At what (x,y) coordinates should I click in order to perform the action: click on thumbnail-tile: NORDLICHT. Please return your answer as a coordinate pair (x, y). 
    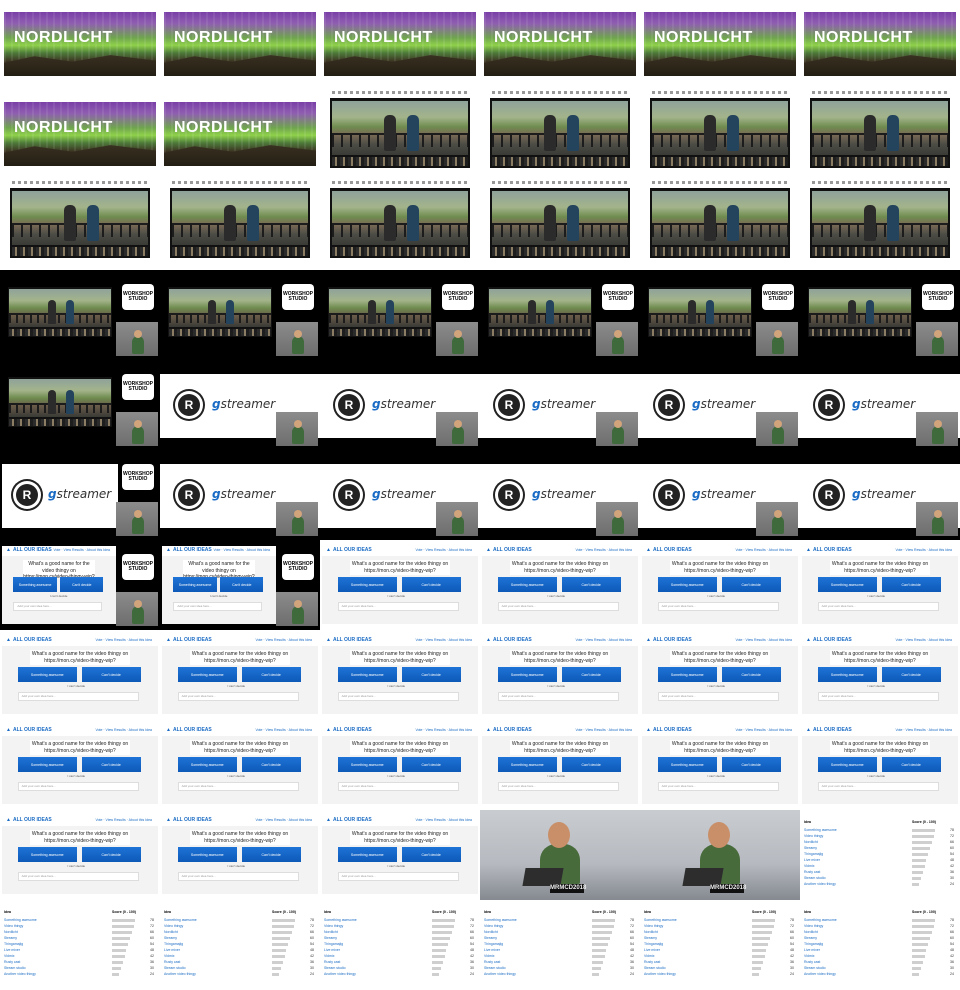
    Looking at the image, I should click on (880, 45).